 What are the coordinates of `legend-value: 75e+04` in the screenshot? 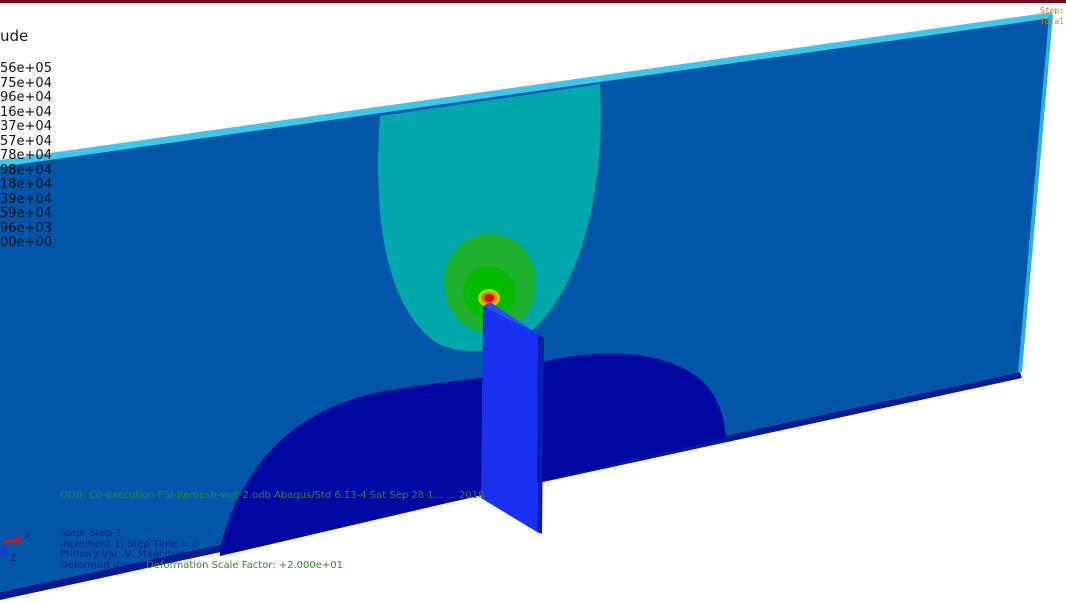 It's located at (26, 83).